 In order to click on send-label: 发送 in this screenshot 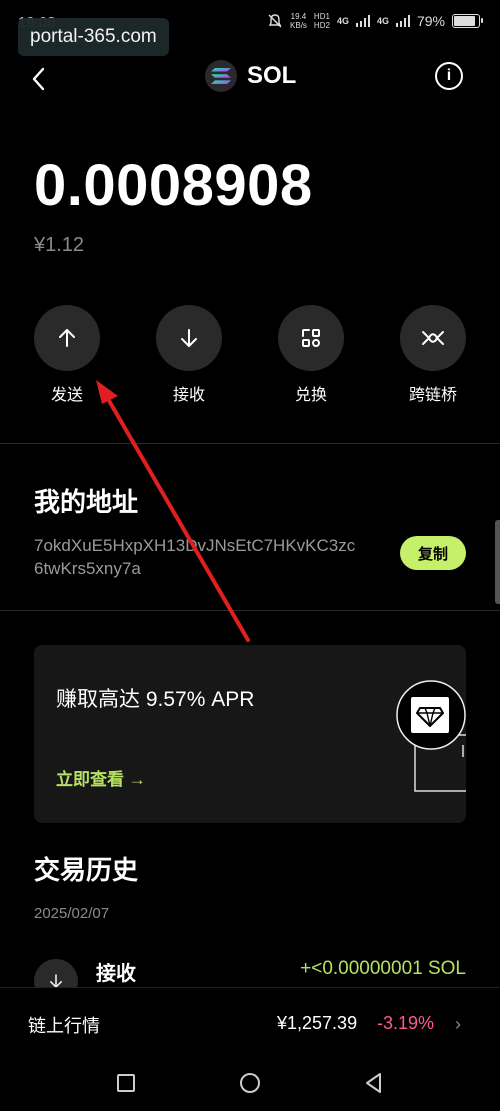, I will do `click(66, 395)`.